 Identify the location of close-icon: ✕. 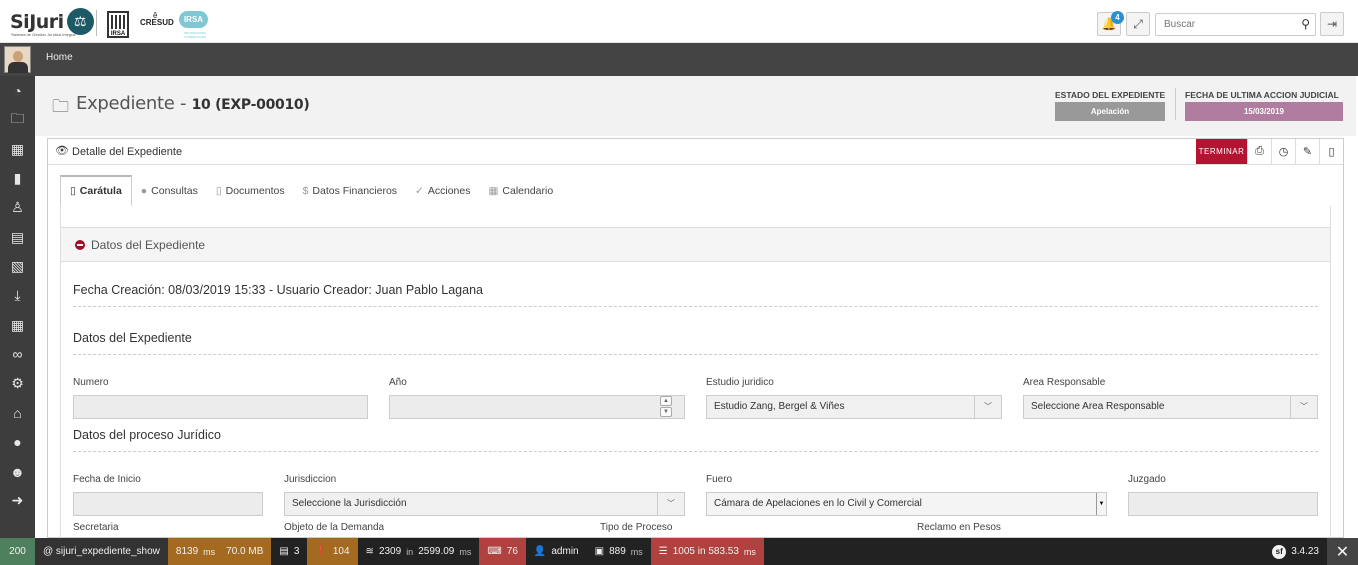
(1342, 552).